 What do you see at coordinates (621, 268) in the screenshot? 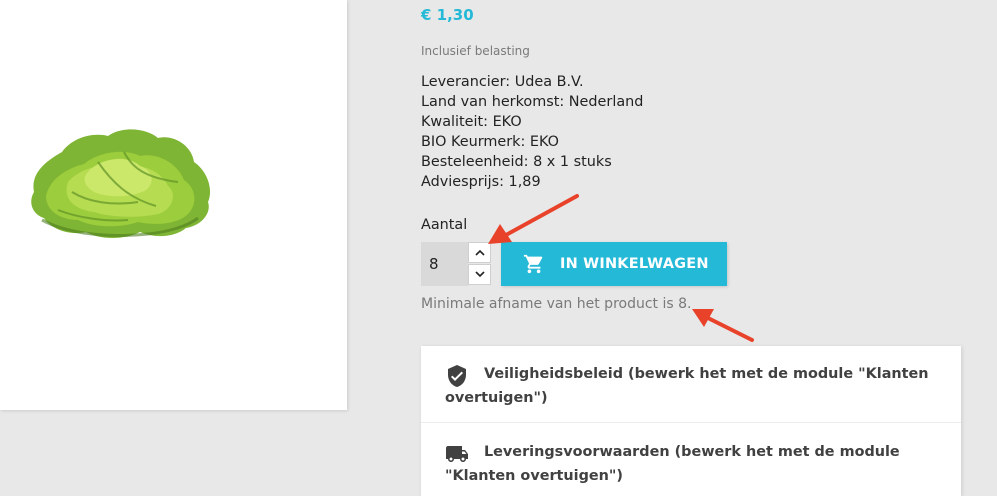
I see `annotation-arrows` at bounding box center [621, 268].